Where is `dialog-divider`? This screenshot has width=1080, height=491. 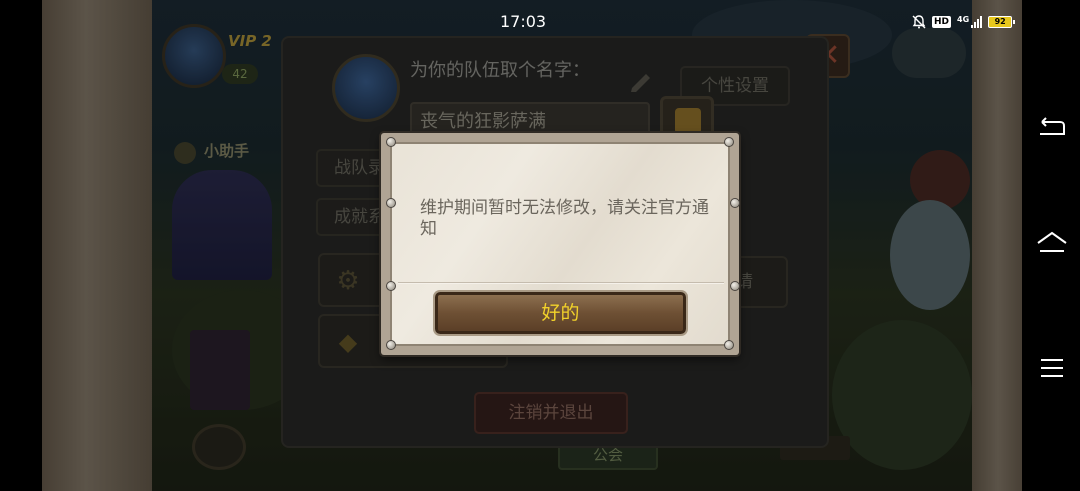
dialog-divider is located at coordinates (561, 283).